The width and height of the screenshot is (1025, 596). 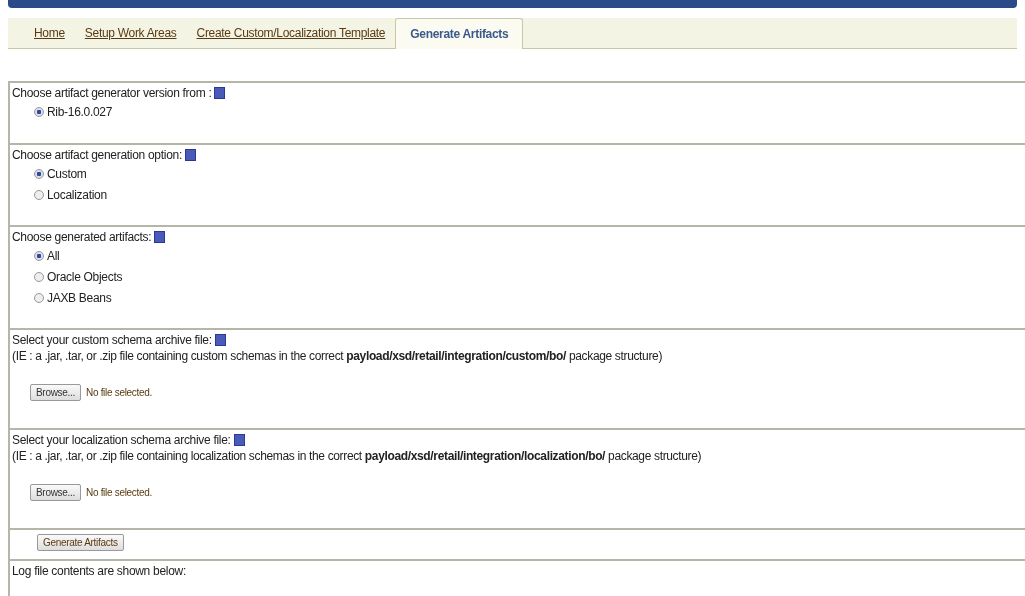 What do you see at coordinates (80, 542) in the screenshot?
I see `generate-button: Generate Artifacts` at bounding box center [80, 542].